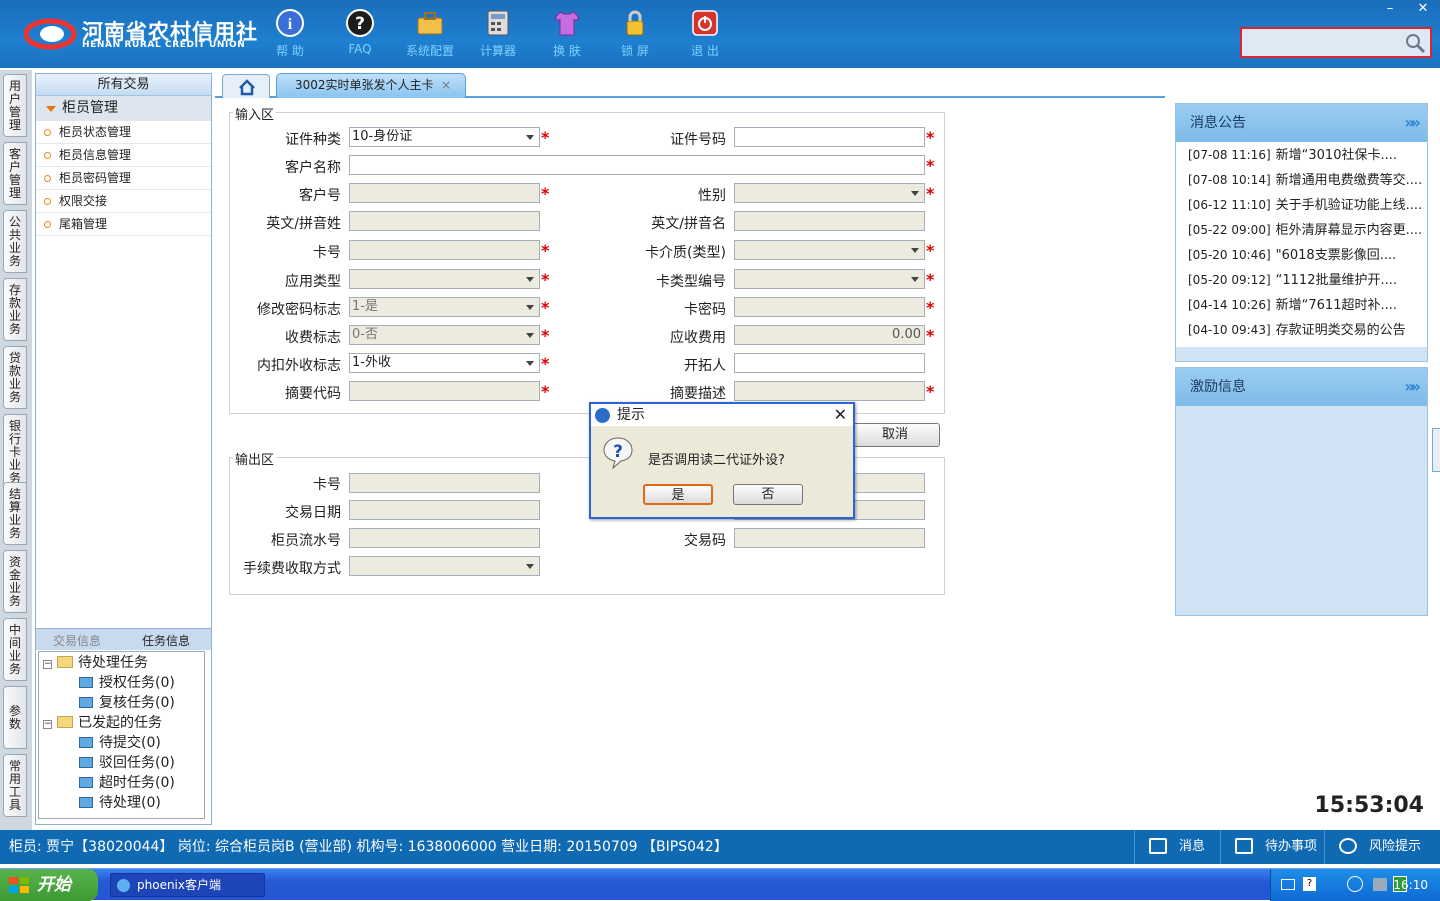 This screenshot has height=901, width=1440. I want to click on tab-trade-info: 交易信息, so click(77, 640).